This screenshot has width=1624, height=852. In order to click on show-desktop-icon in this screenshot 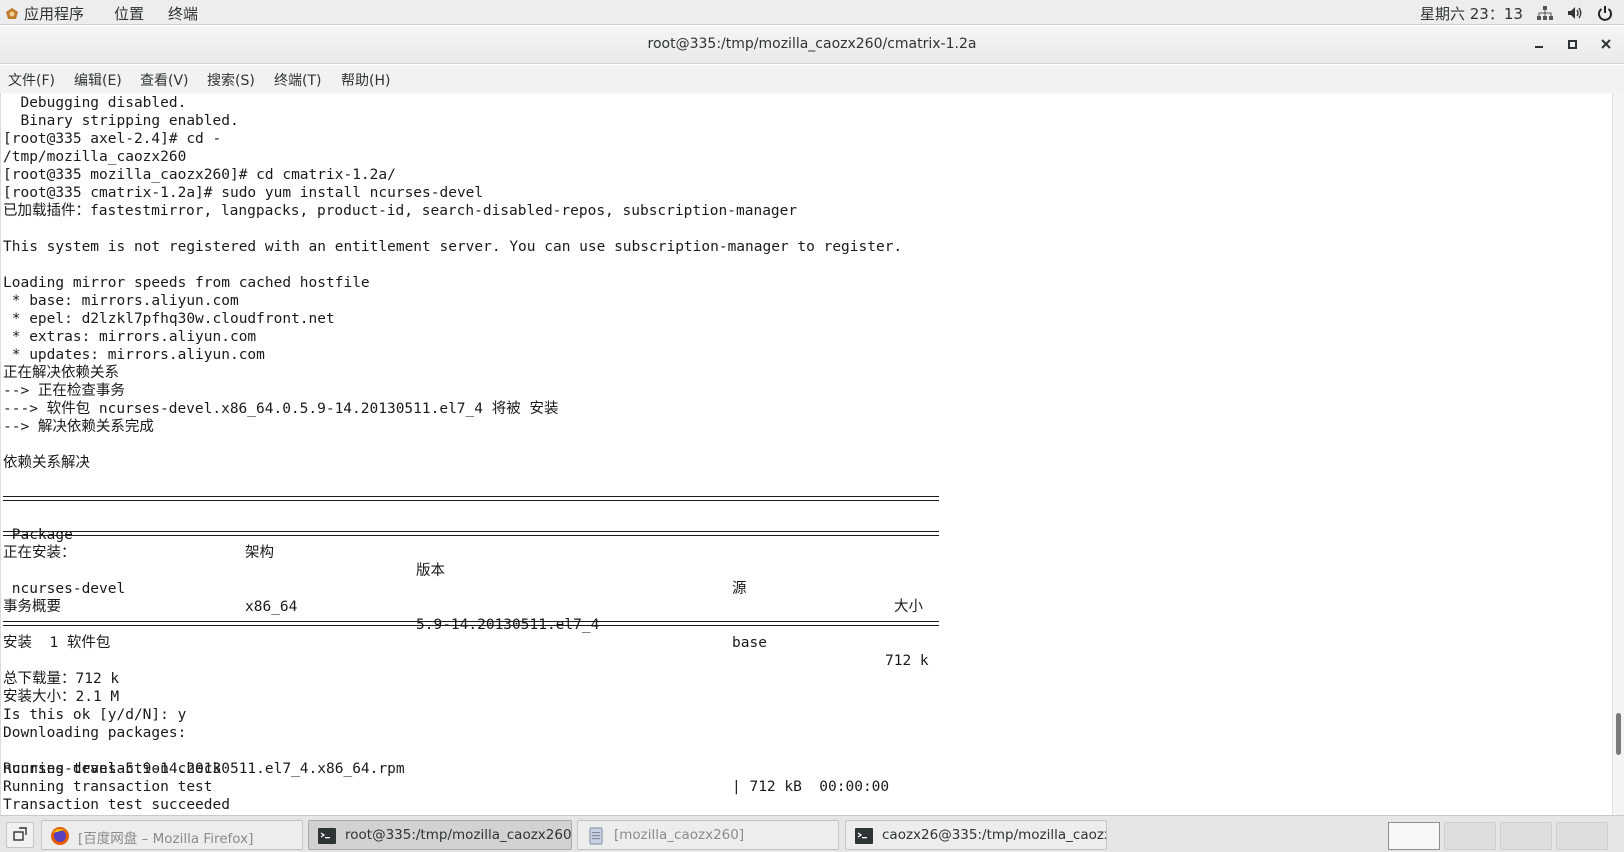, I will do `click(20, 834)`.